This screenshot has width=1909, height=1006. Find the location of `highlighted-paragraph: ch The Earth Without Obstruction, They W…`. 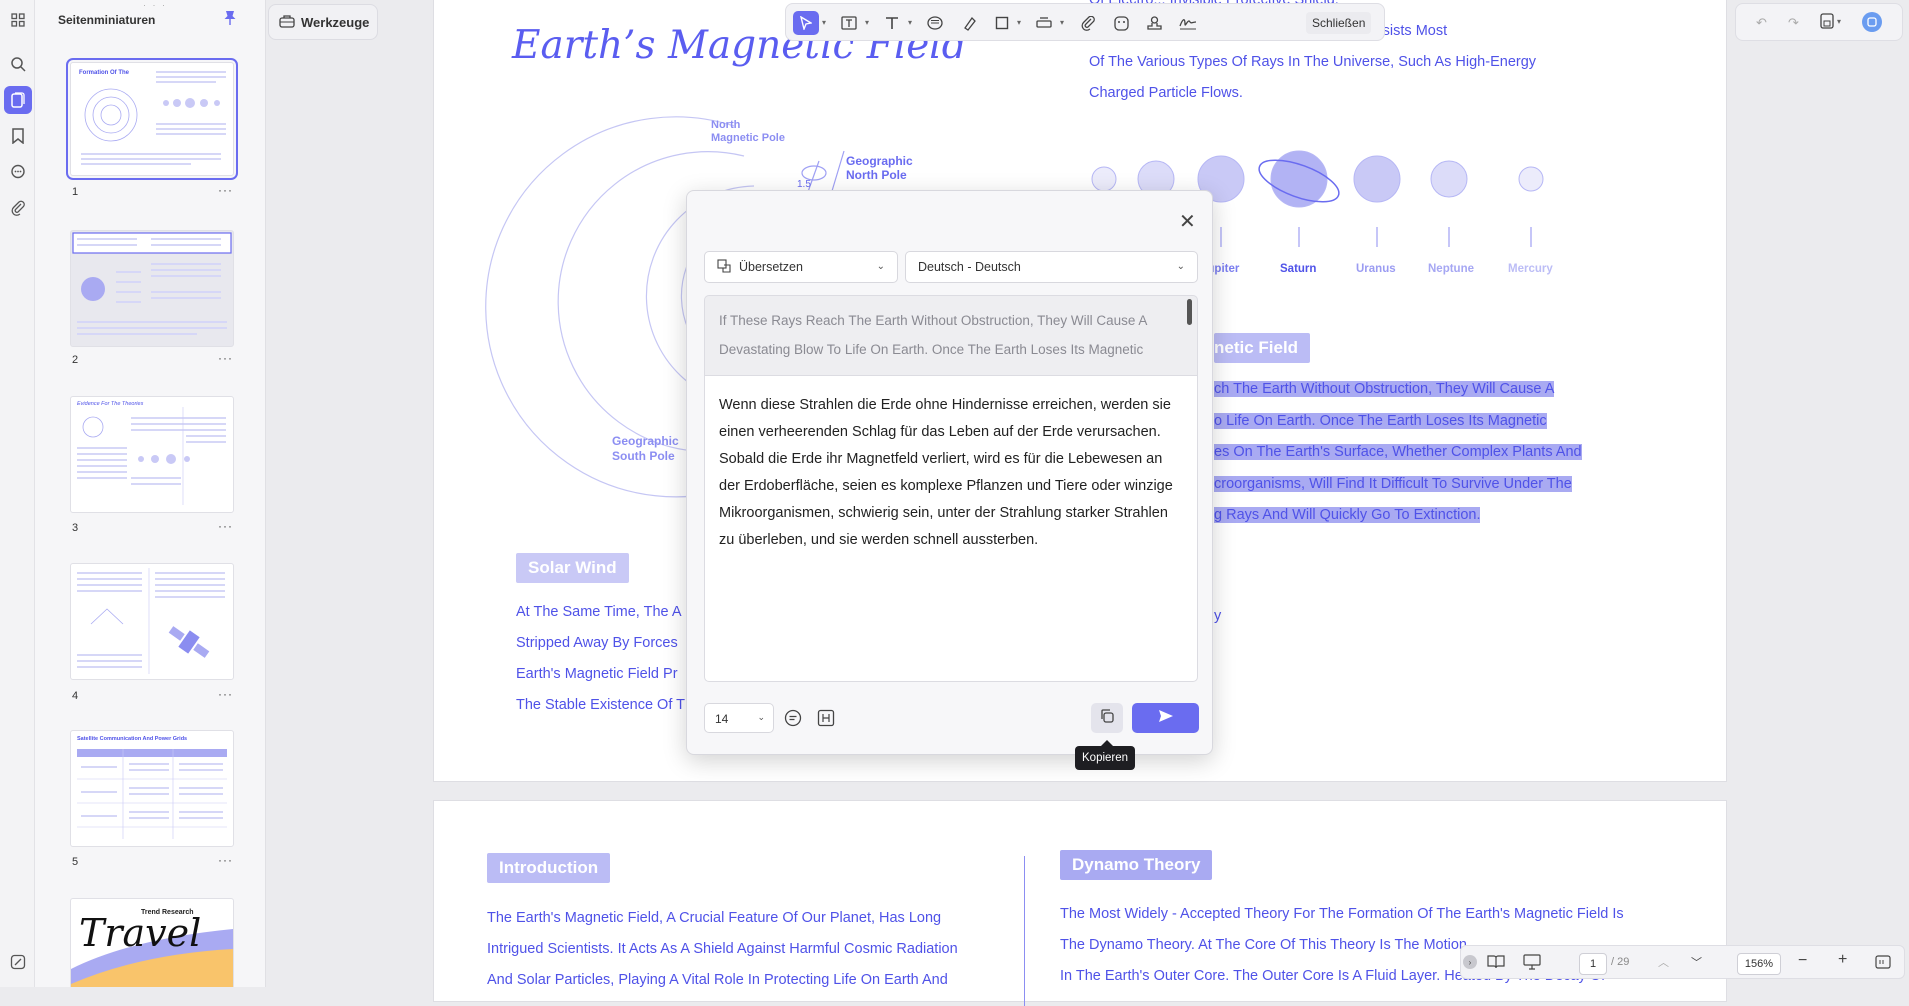

highlighted-paragraph: ch The Earth Without Obstruction, They W… is located at coordinates (1398, 453).